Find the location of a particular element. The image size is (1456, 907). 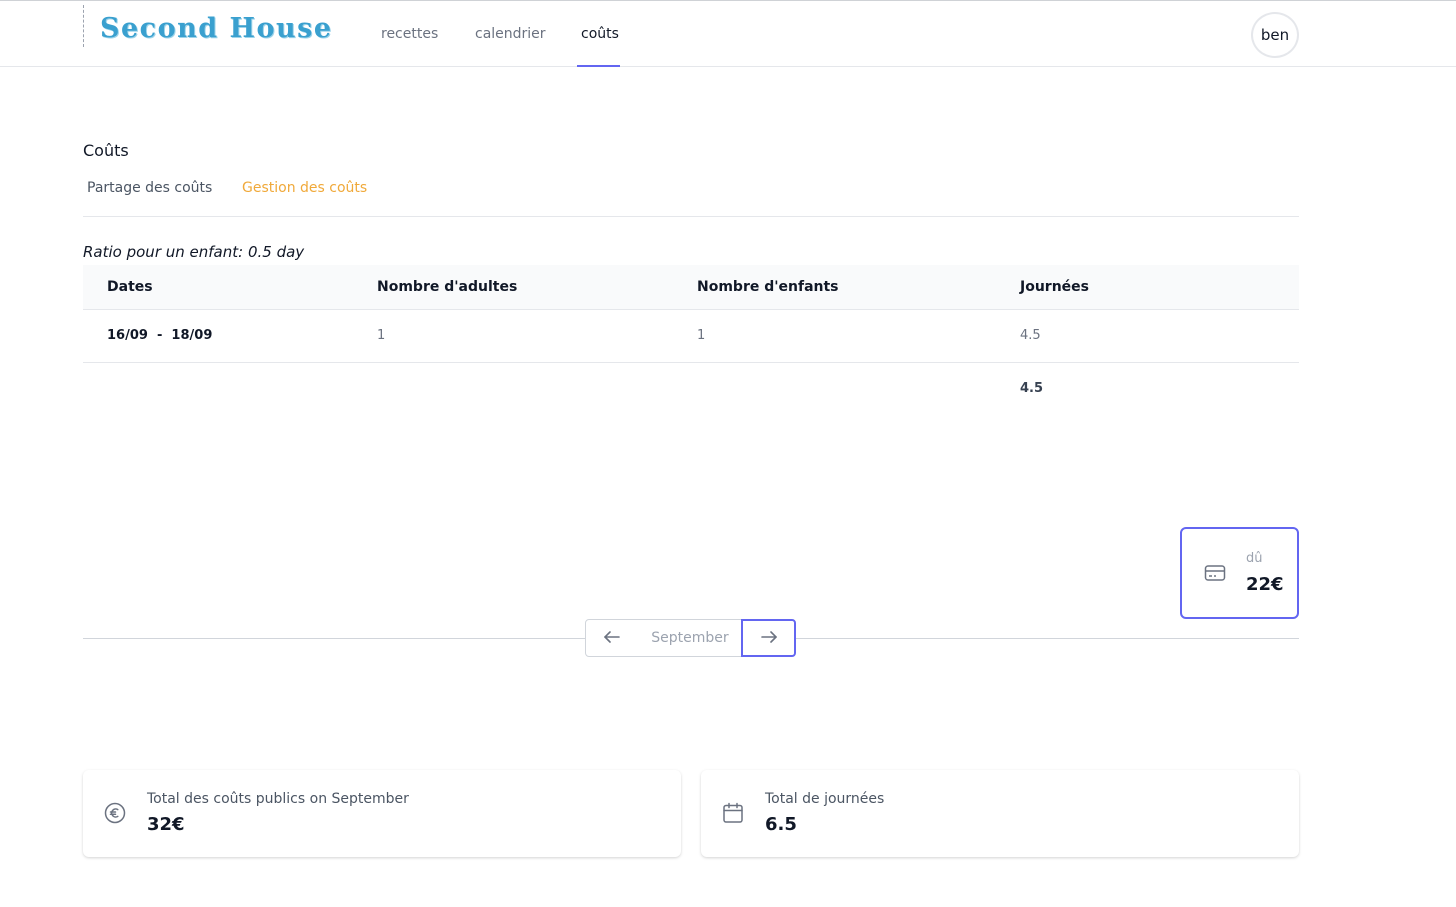

cell-days: 4.5 is located at coordinates (1030, 335).